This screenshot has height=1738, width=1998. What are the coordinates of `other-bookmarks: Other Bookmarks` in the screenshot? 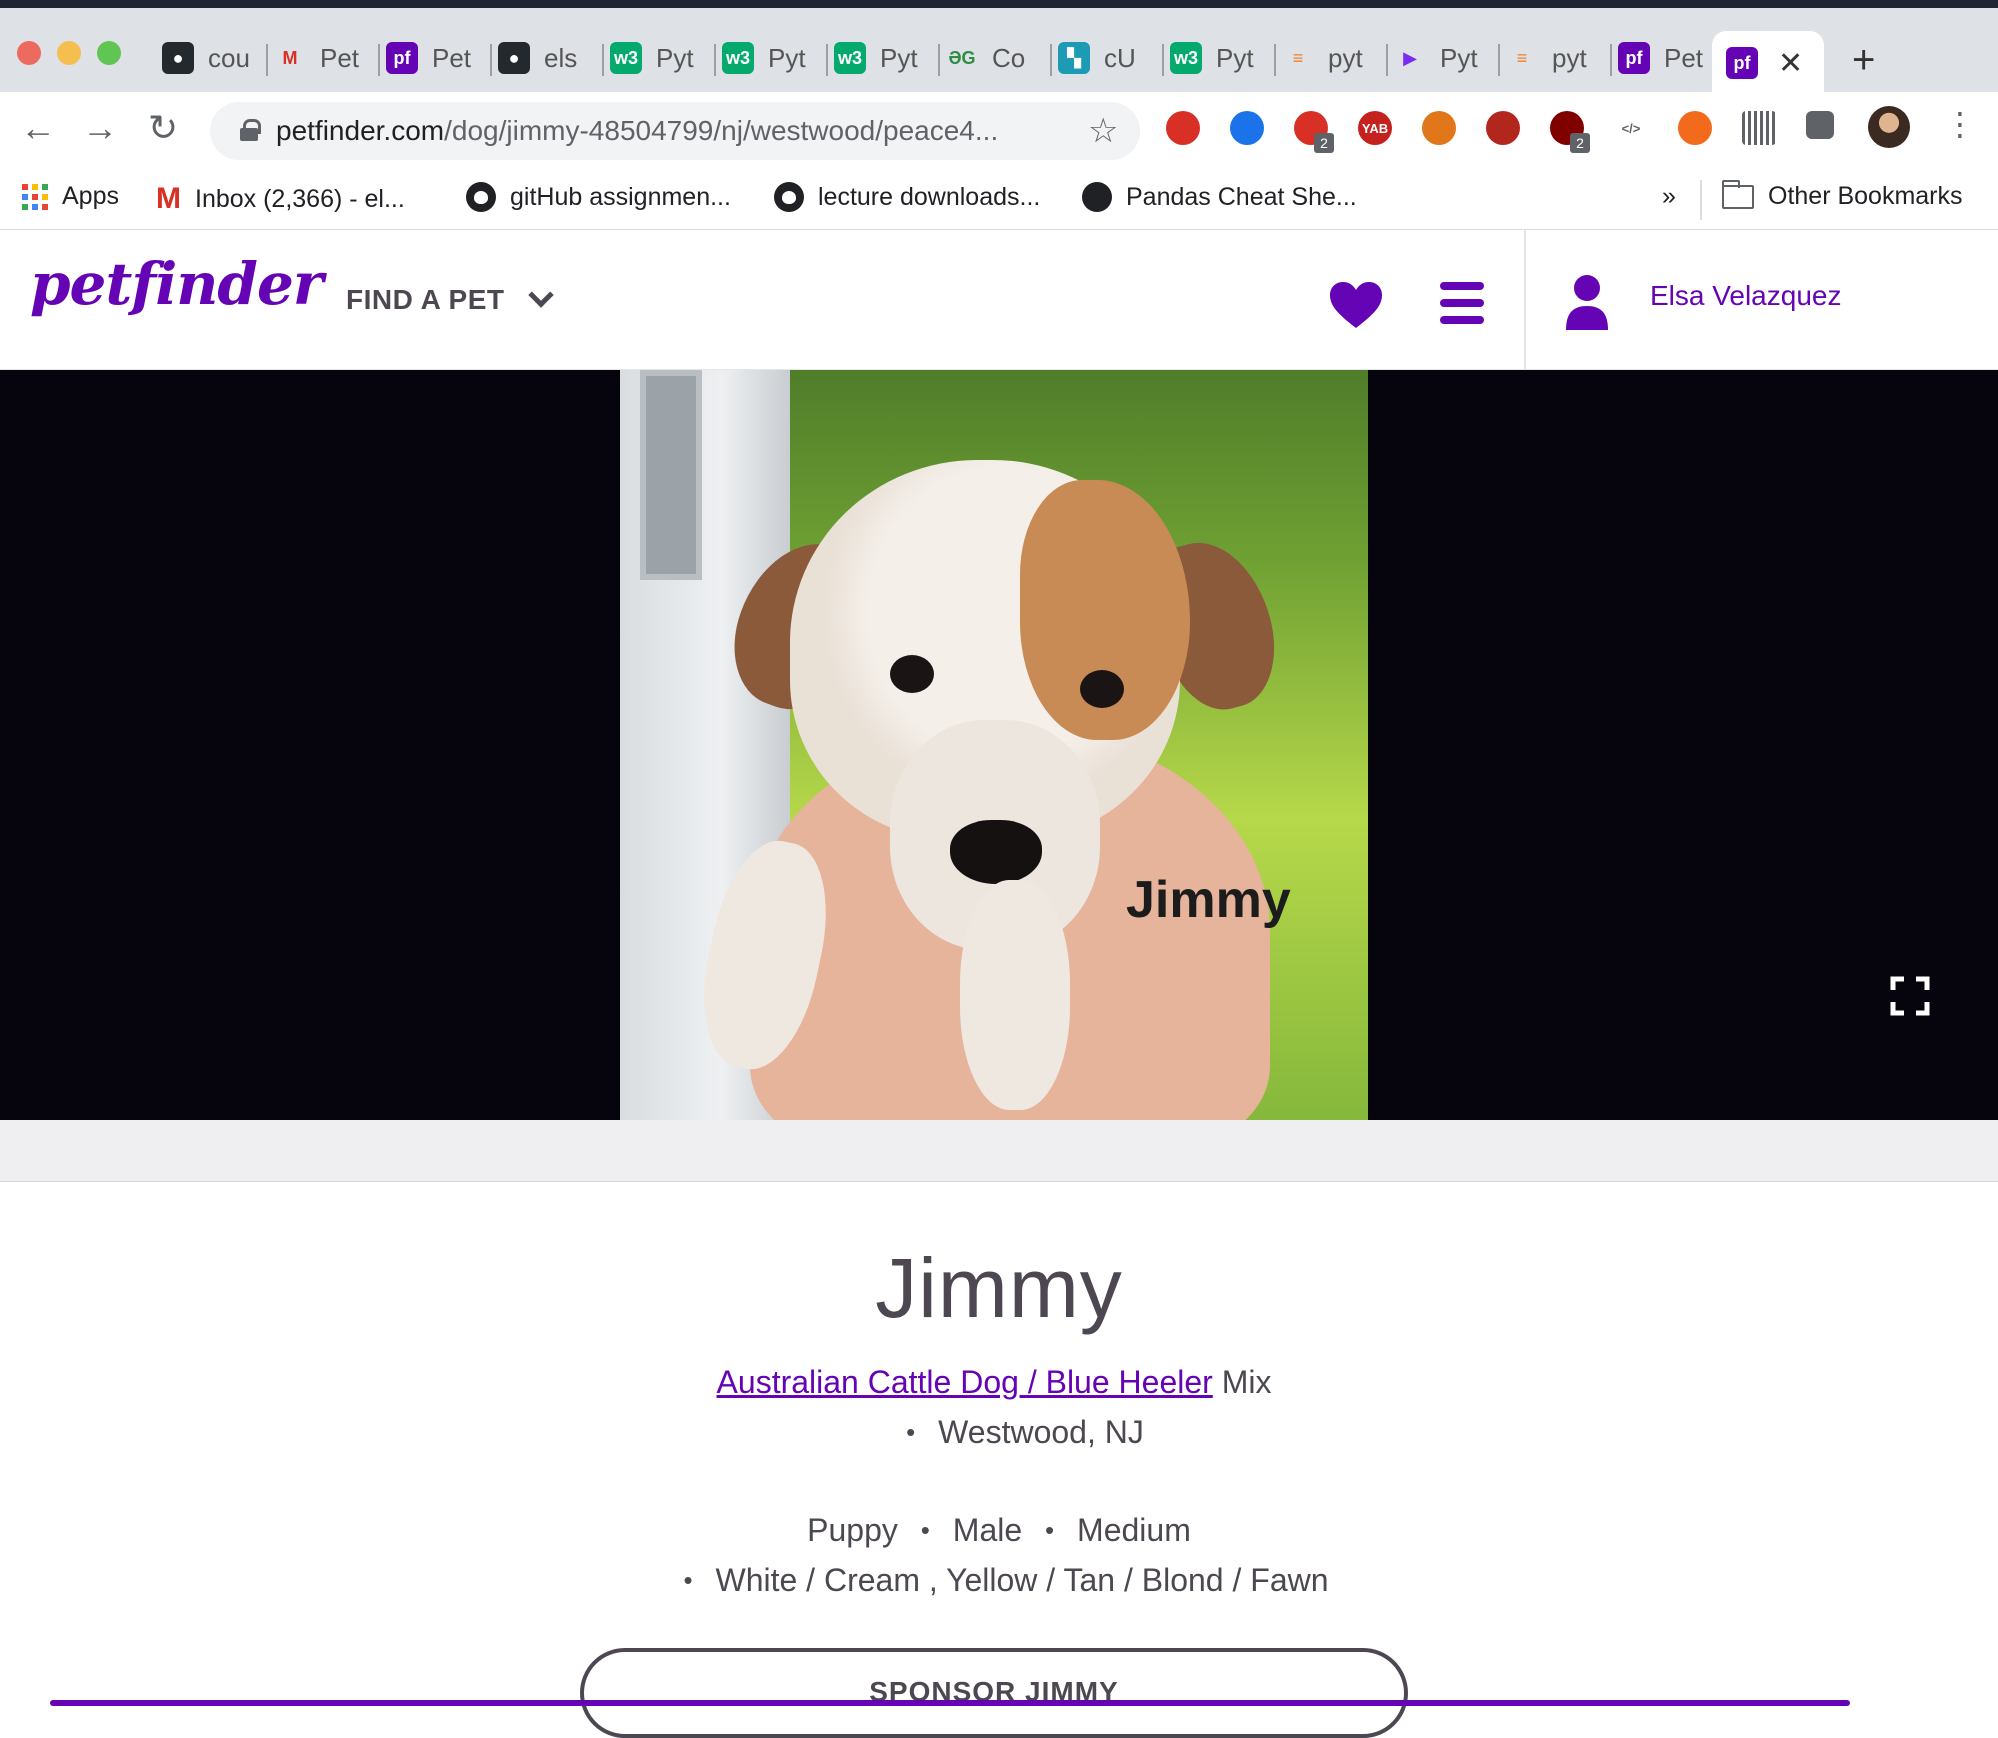 It's located at (1842, 195).